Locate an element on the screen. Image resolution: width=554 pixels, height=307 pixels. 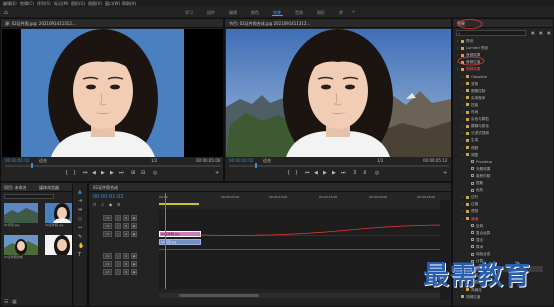
program-playhead is located at coordinates (256, 165).